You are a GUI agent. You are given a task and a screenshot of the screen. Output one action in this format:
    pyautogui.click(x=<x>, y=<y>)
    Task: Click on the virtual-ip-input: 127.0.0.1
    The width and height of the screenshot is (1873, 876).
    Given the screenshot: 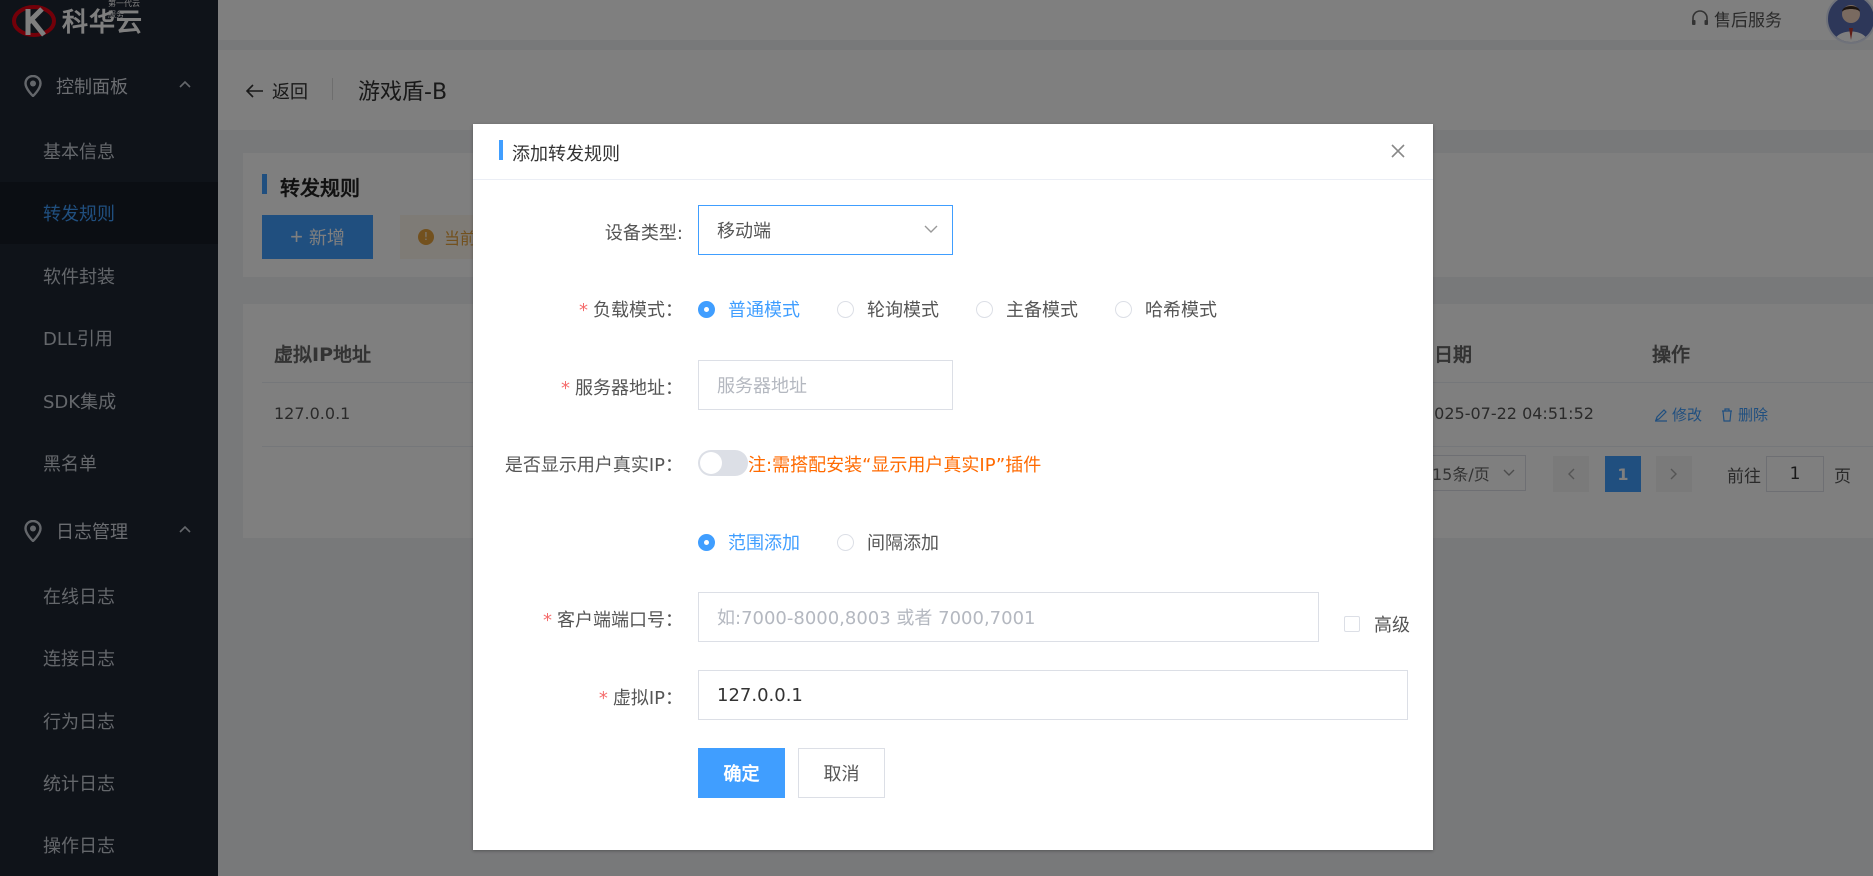 What is the action you would take?
    pyautogui.click(x=1053, y=695)
    